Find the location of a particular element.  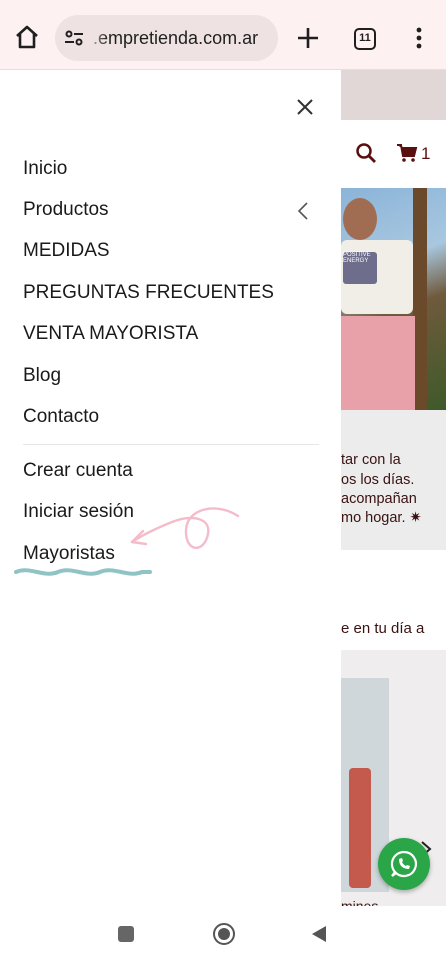

home-circle-icon is located at coordinates (224, 934).